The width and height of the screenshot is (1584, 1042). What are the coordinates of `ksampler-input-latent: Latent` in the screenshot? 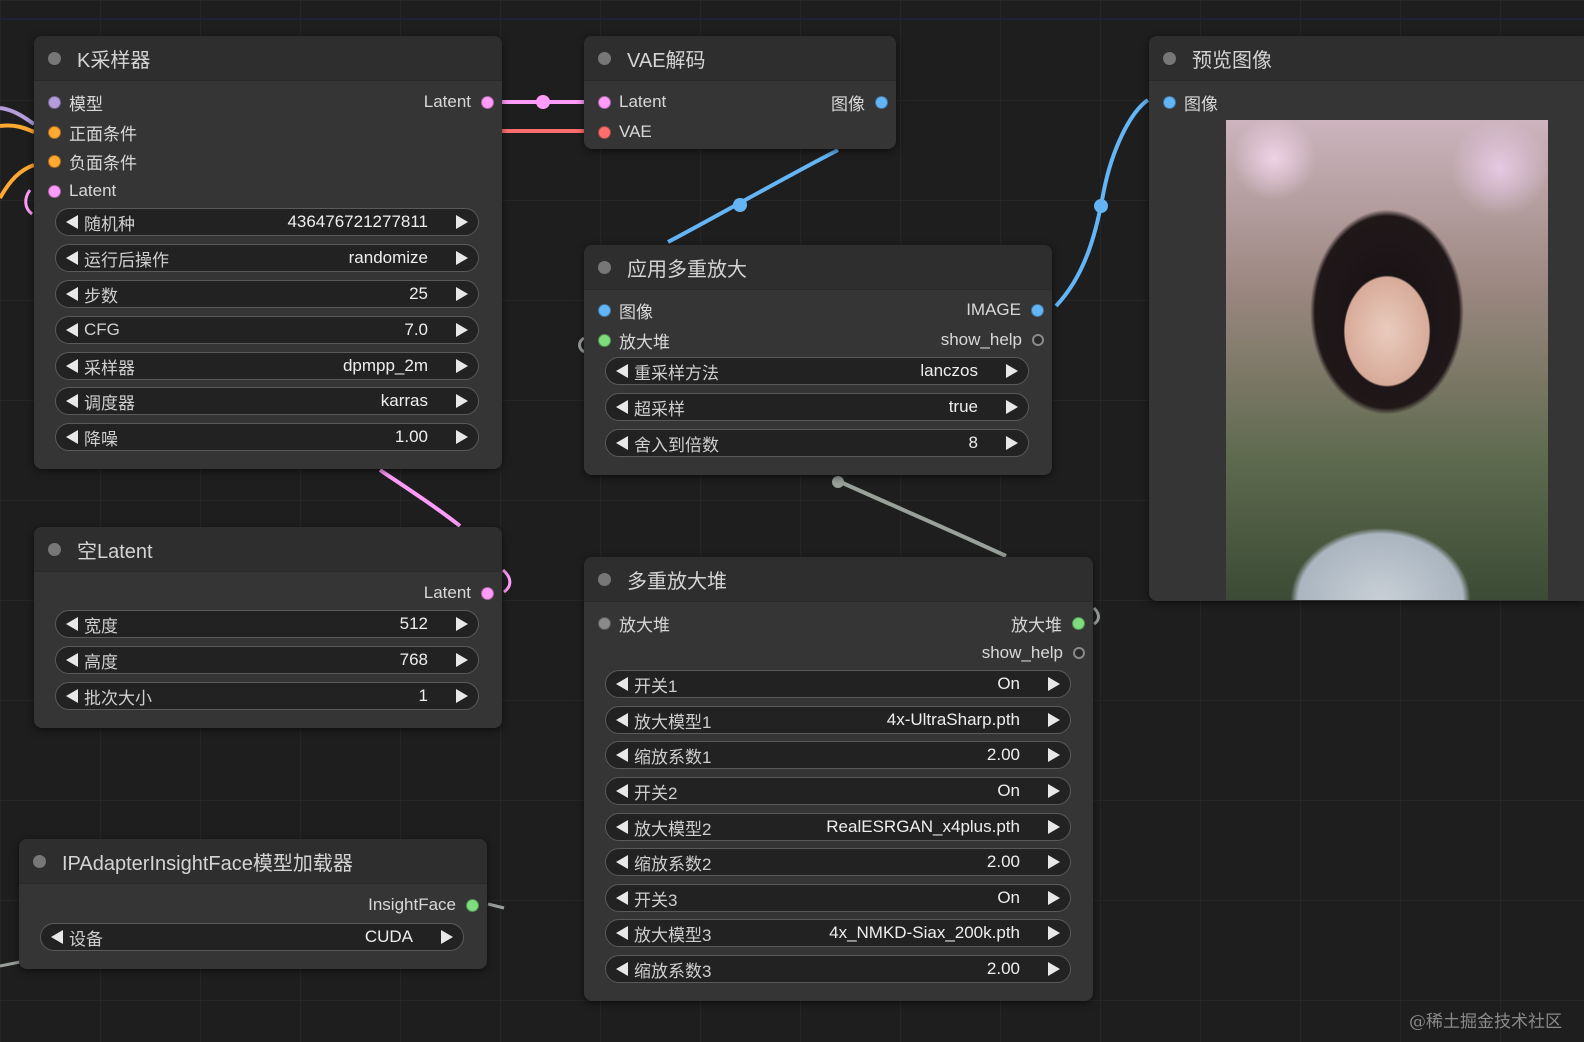 It's located at (82, 191).